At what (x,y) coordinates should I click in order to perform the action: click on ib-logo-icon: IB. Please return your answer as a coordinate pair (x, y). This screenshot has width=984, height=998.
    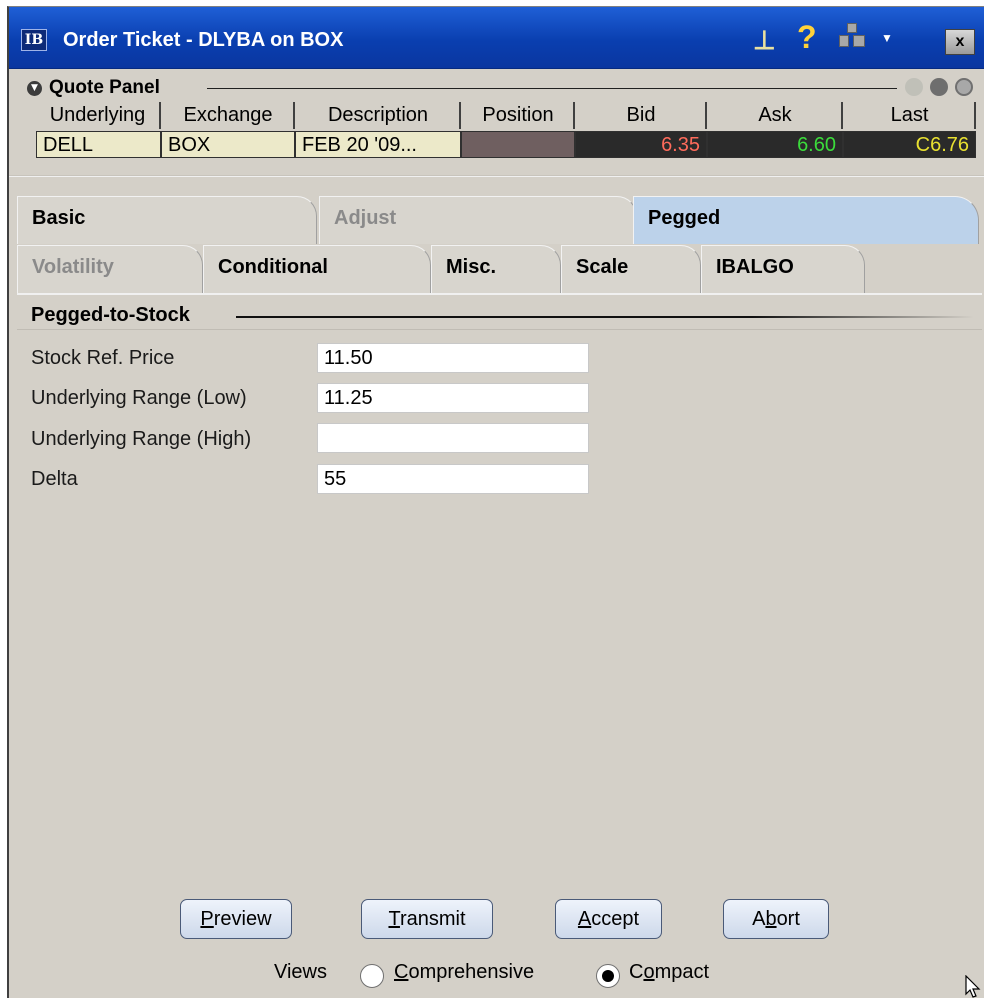
    Looking at the image, I should click on (34, 40).